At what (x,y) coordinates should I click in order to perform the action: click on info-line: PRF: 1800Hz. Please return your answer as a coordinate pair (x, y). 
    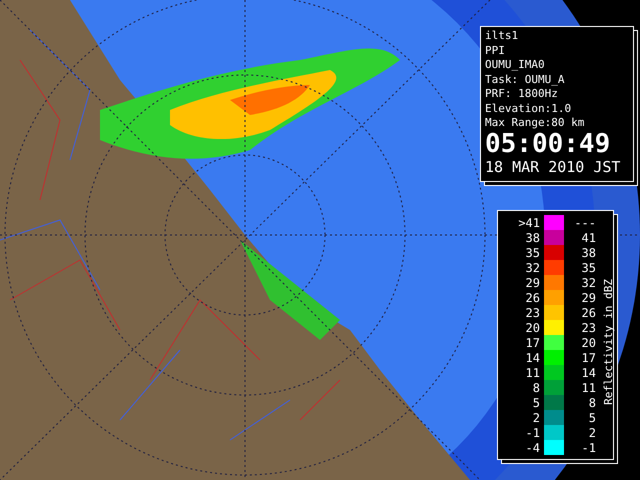
    Looking at the image, I should click on (522, 94).